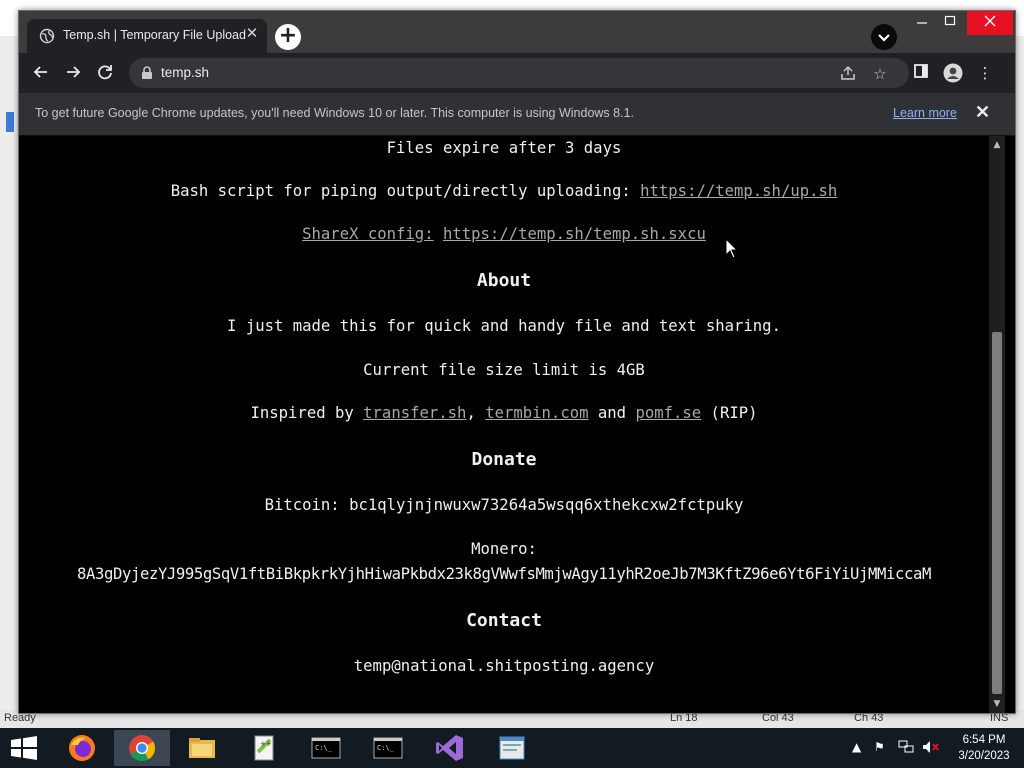  I want to click on action-center-flag-icon: ⚑, so click(879, 747).